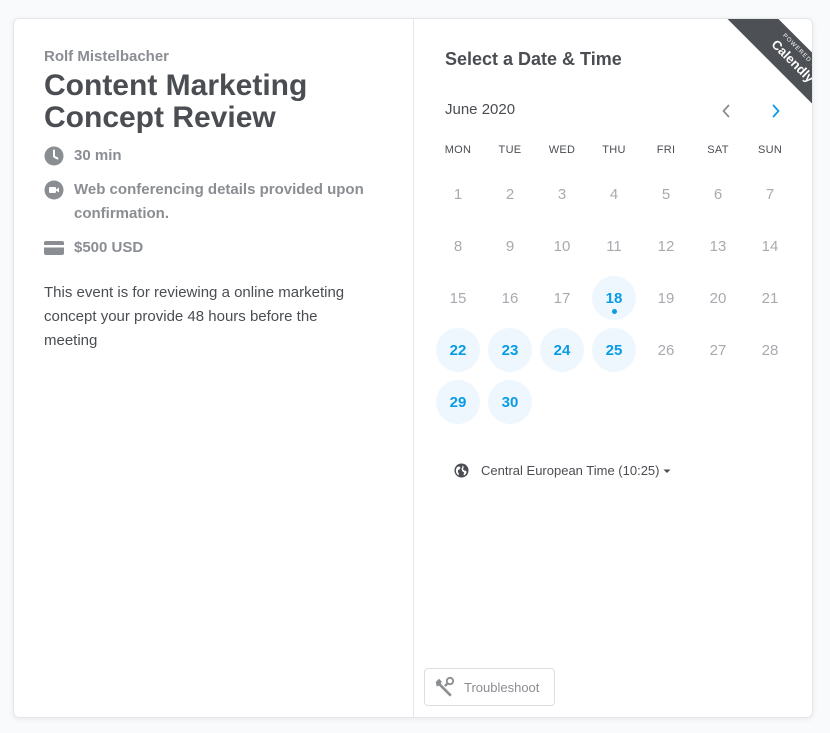  What do you see at coordinates (510, 350) in the screenshot?
I see `calendar-day-available: 23` at bounding box center [510, 350].